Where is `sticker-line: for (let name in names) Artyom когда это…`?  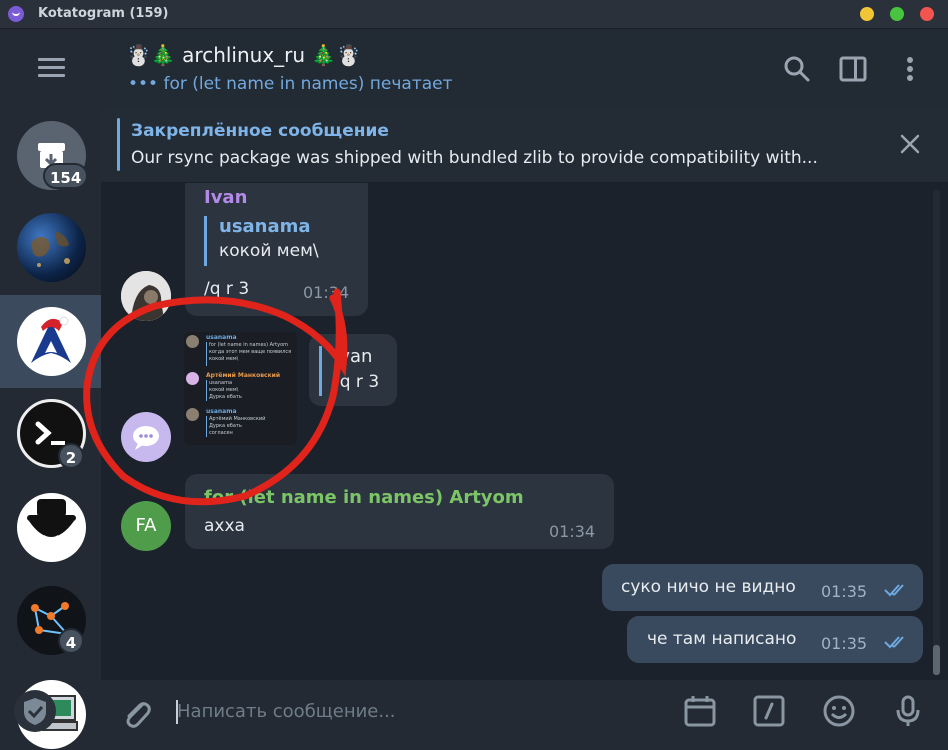
sticker-line: for (let name in names) Artyom когда это… is located at coordinates (251, 354).